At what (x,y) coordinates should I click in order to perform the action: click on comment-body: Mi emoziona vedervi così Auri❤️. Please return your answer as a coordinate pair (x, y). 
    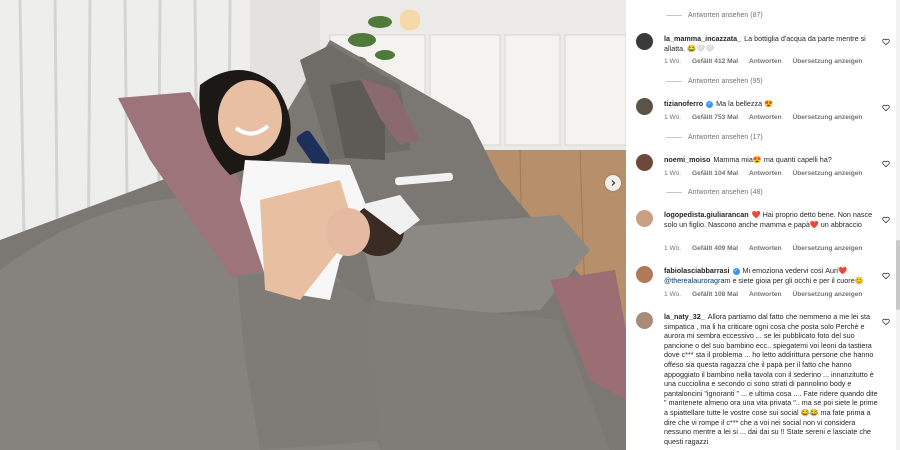
    Looking at the image, I should click on (794, 270).